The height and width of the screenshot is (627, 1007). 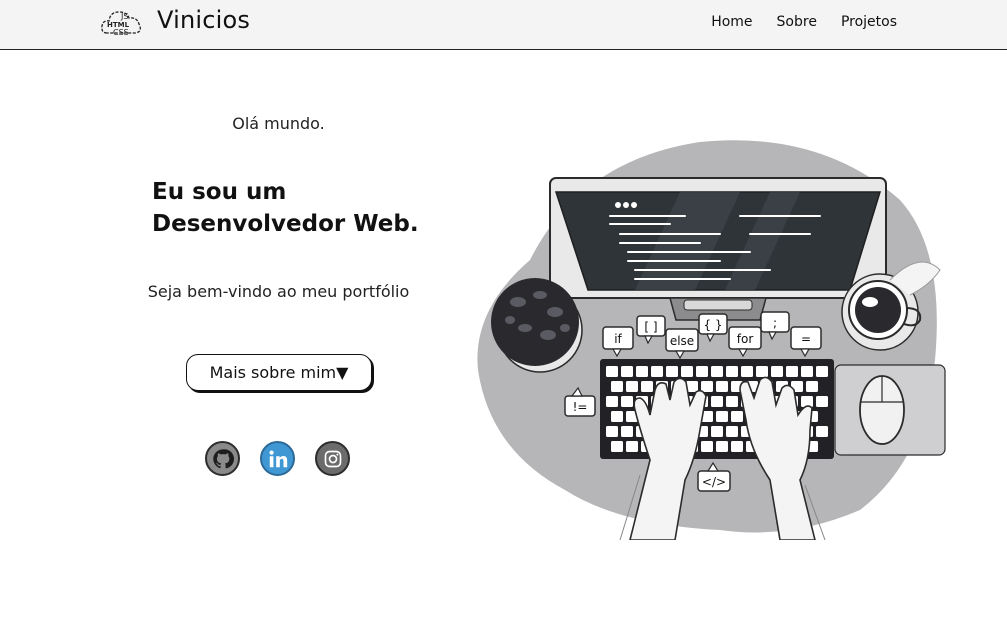 I want to click on nav-link-sobre: Sobre, so click(x=797, y=22).